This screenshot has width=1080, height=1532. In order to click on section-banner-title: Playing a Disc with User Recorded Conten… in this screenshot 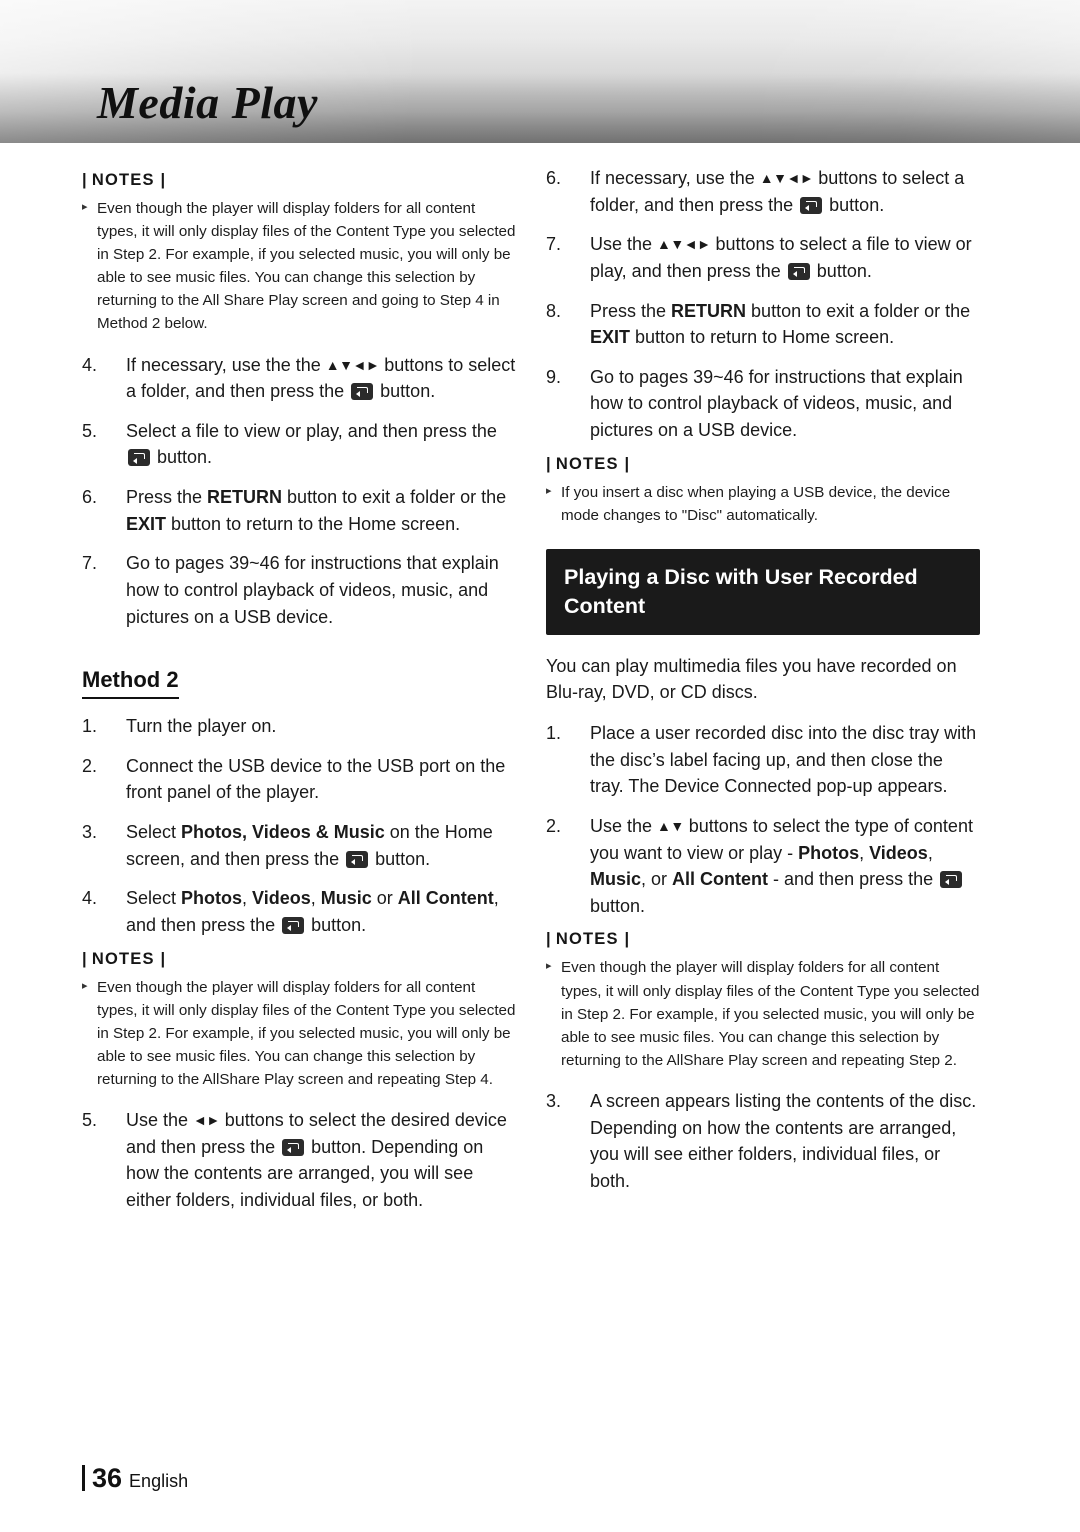, I will do `click(763, 591)`.